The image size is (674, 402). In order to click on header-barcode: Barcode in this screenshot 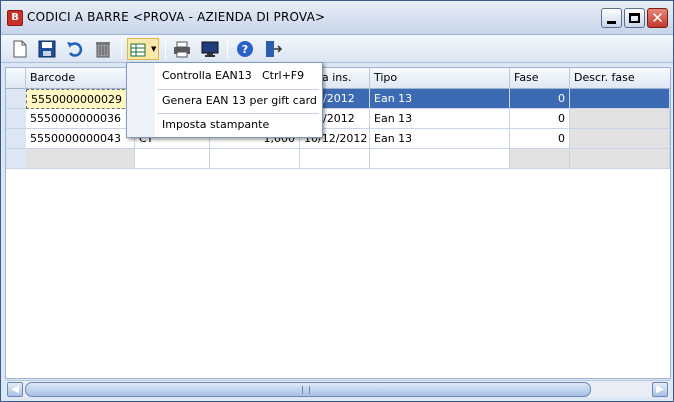, I will do `click(80, 78)`.